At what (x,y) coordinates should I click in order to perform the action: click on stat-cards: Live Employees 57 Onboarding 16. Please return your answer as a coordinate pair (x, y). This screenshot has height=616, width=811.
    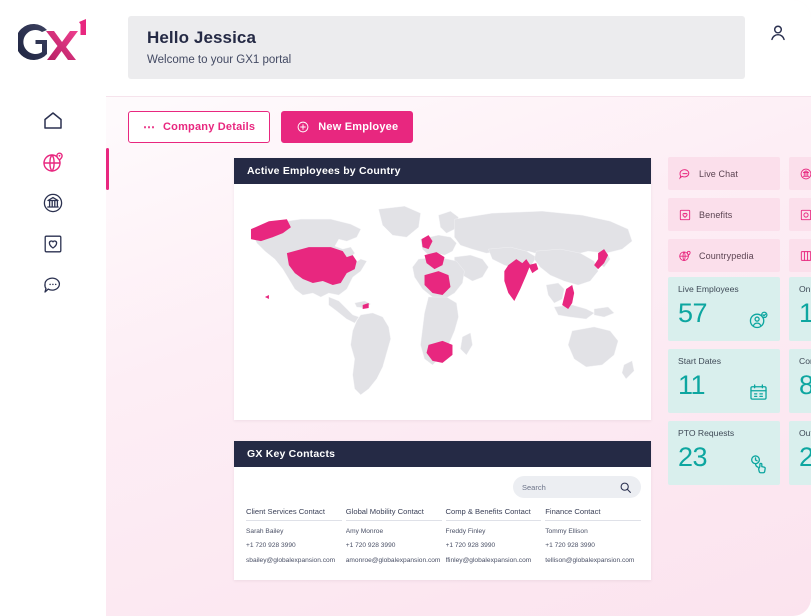
    Looking at the image, I should click on (739, 381).